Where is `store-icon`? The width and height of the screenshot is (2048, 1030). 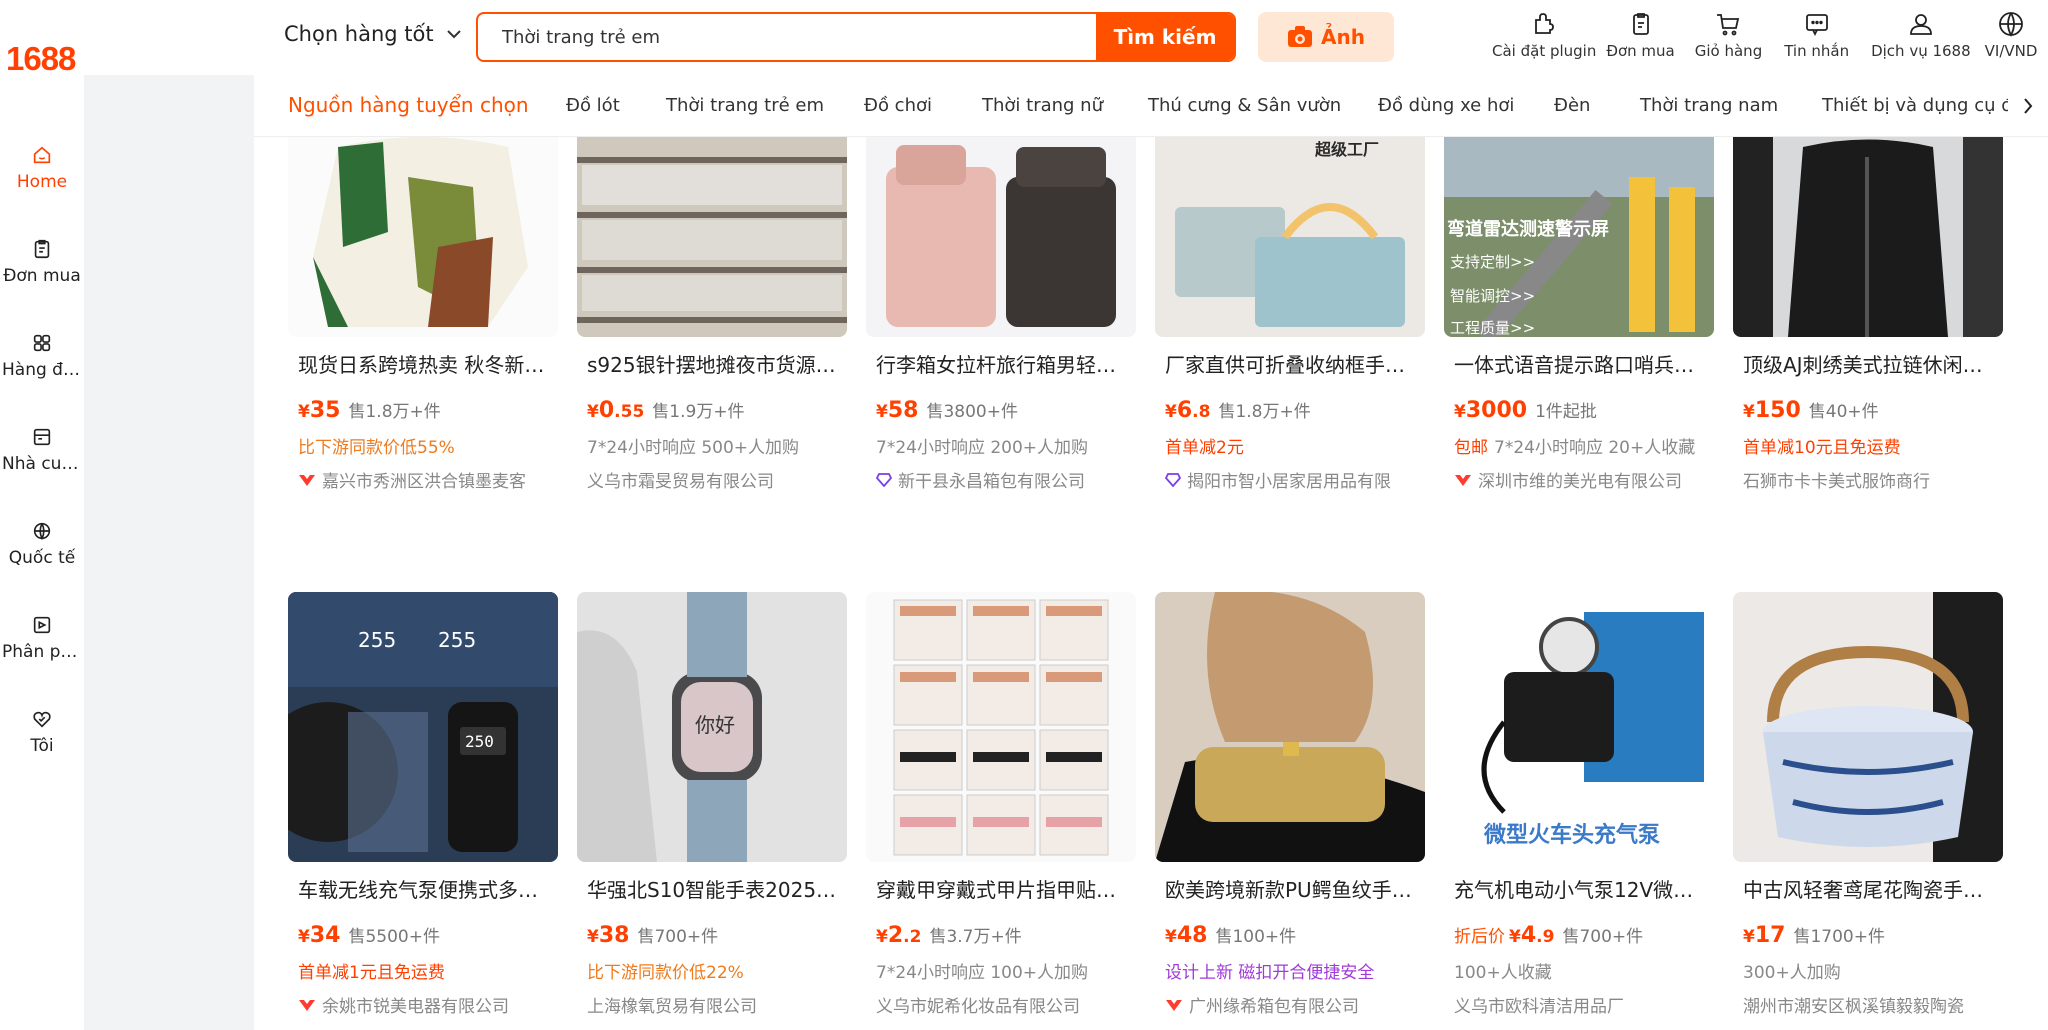
store-icon is located at coordinates (42, 437).